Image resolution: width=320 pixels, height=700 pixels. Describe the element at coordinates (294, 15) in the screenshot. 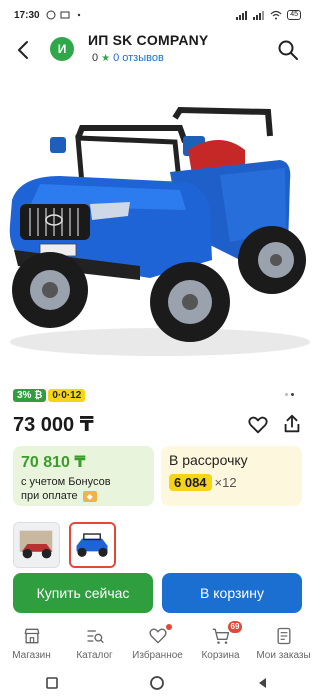

I see `battery-indicator: 45` at that location.